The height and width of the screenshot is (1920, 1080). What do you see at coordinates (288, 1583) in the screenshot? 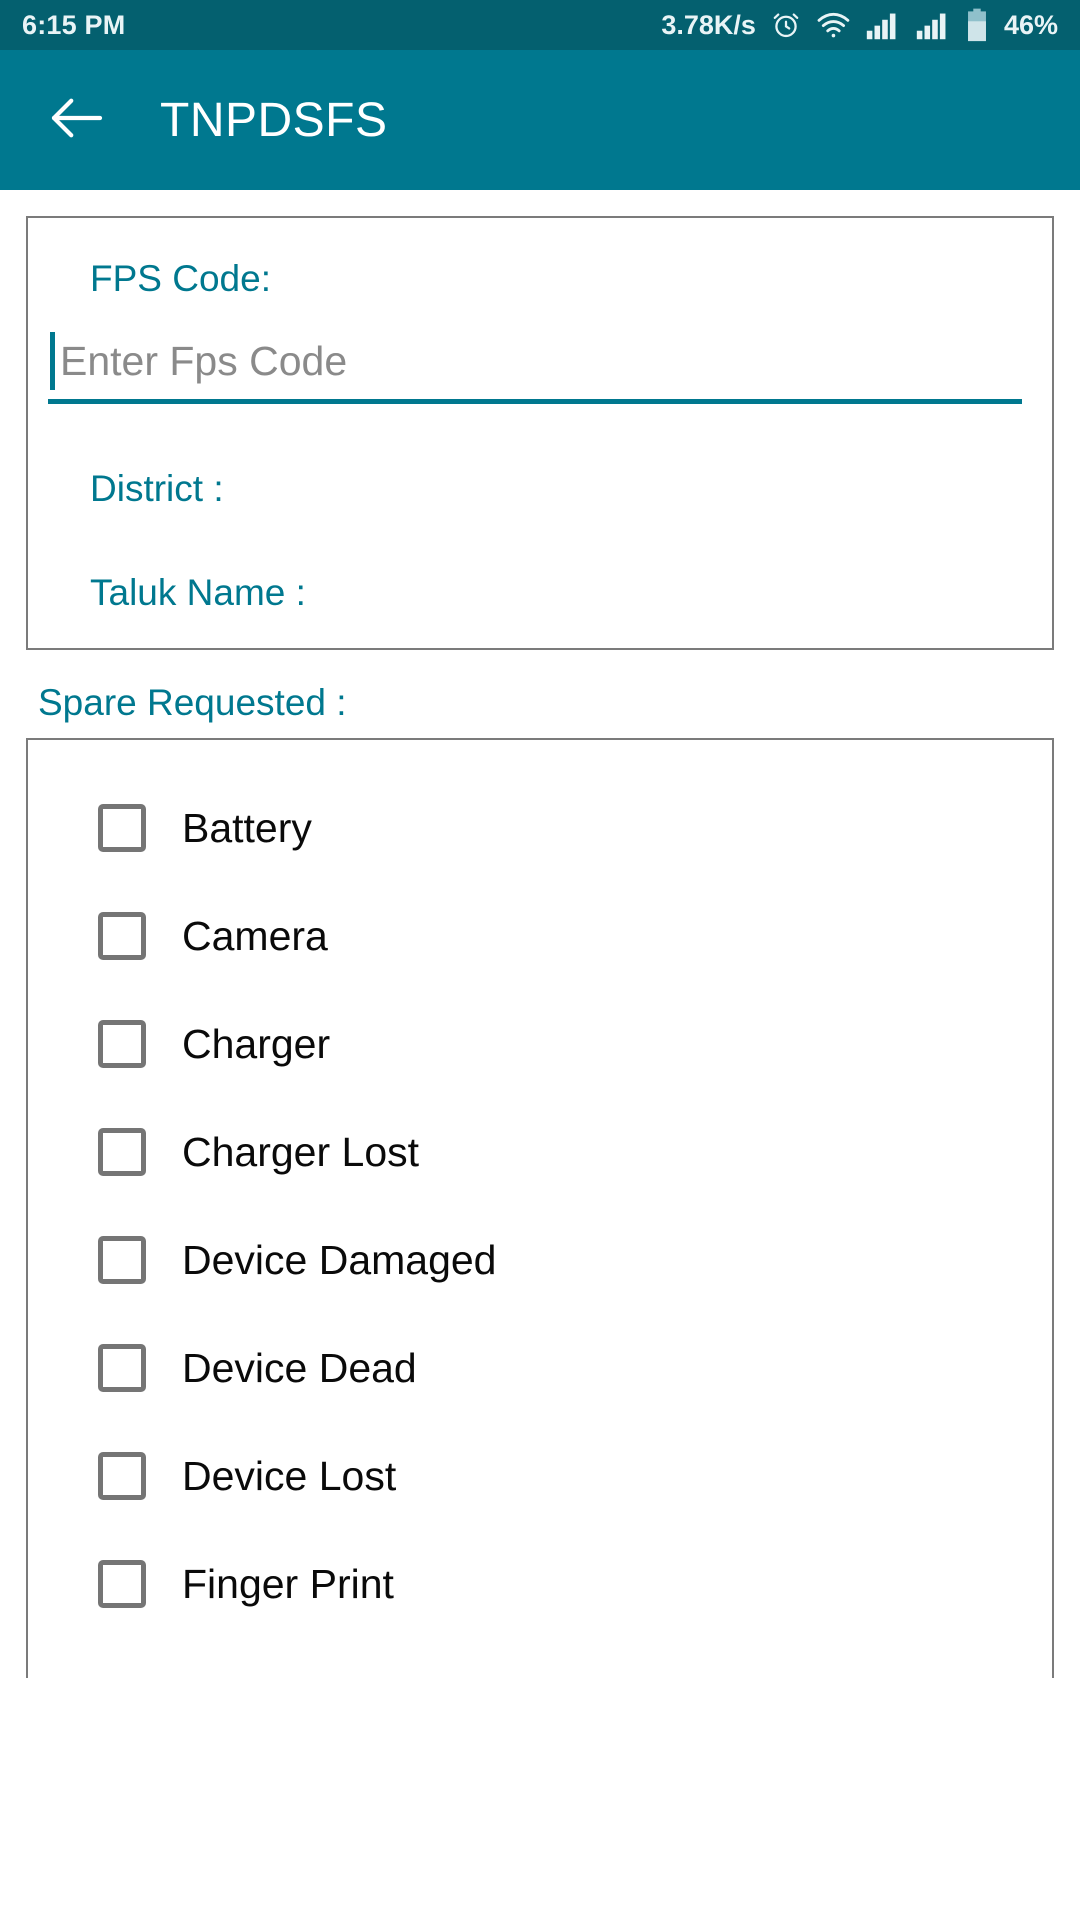
I see `checkbox-label: Finger Print` at bounding box center [288, 1583].